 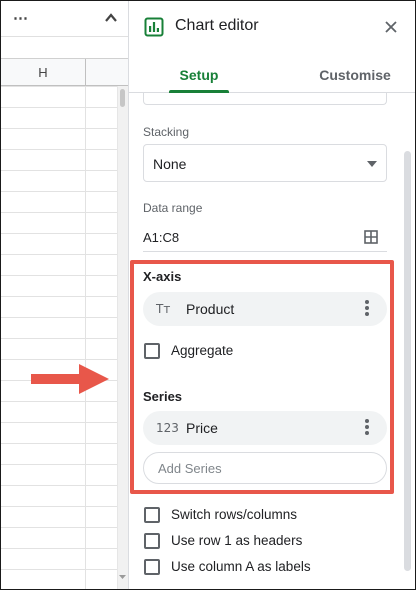 What do you see at coordinates (272, 73) in the screenshot?
I see `editor-tabs: Setup Customise` at bounding box center [272, 73].